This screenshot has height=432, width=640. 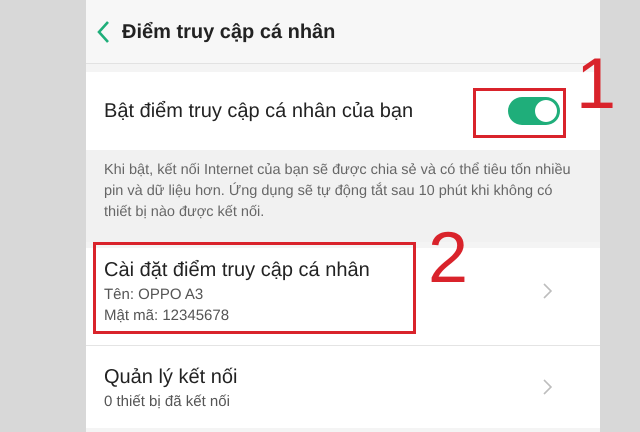 What do you see at coordinates (103, 32) in the screenshot?
I see `back-icon` at bounding box center [103, 32].